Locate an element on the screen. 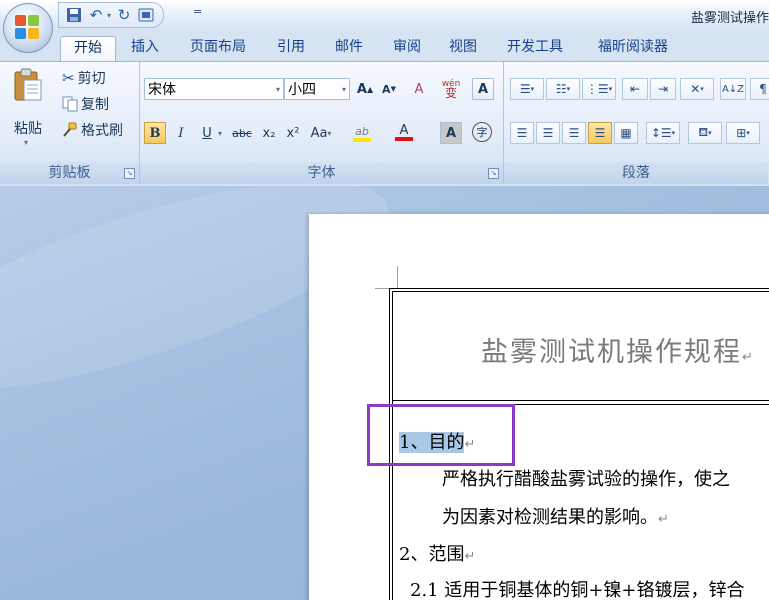 The image size is (769, 600). section1-line2-text: 为因素对检测结果的影响。 is located at coordinates (550, 517).